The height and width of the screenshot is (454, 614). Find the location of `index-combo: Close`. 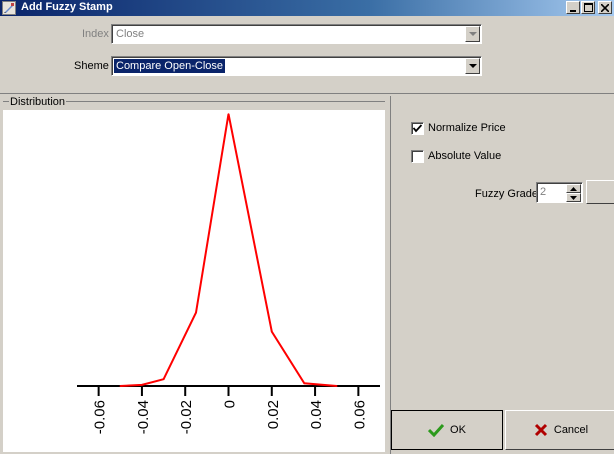

index-combo: Close is located at coordinates (296, 34).